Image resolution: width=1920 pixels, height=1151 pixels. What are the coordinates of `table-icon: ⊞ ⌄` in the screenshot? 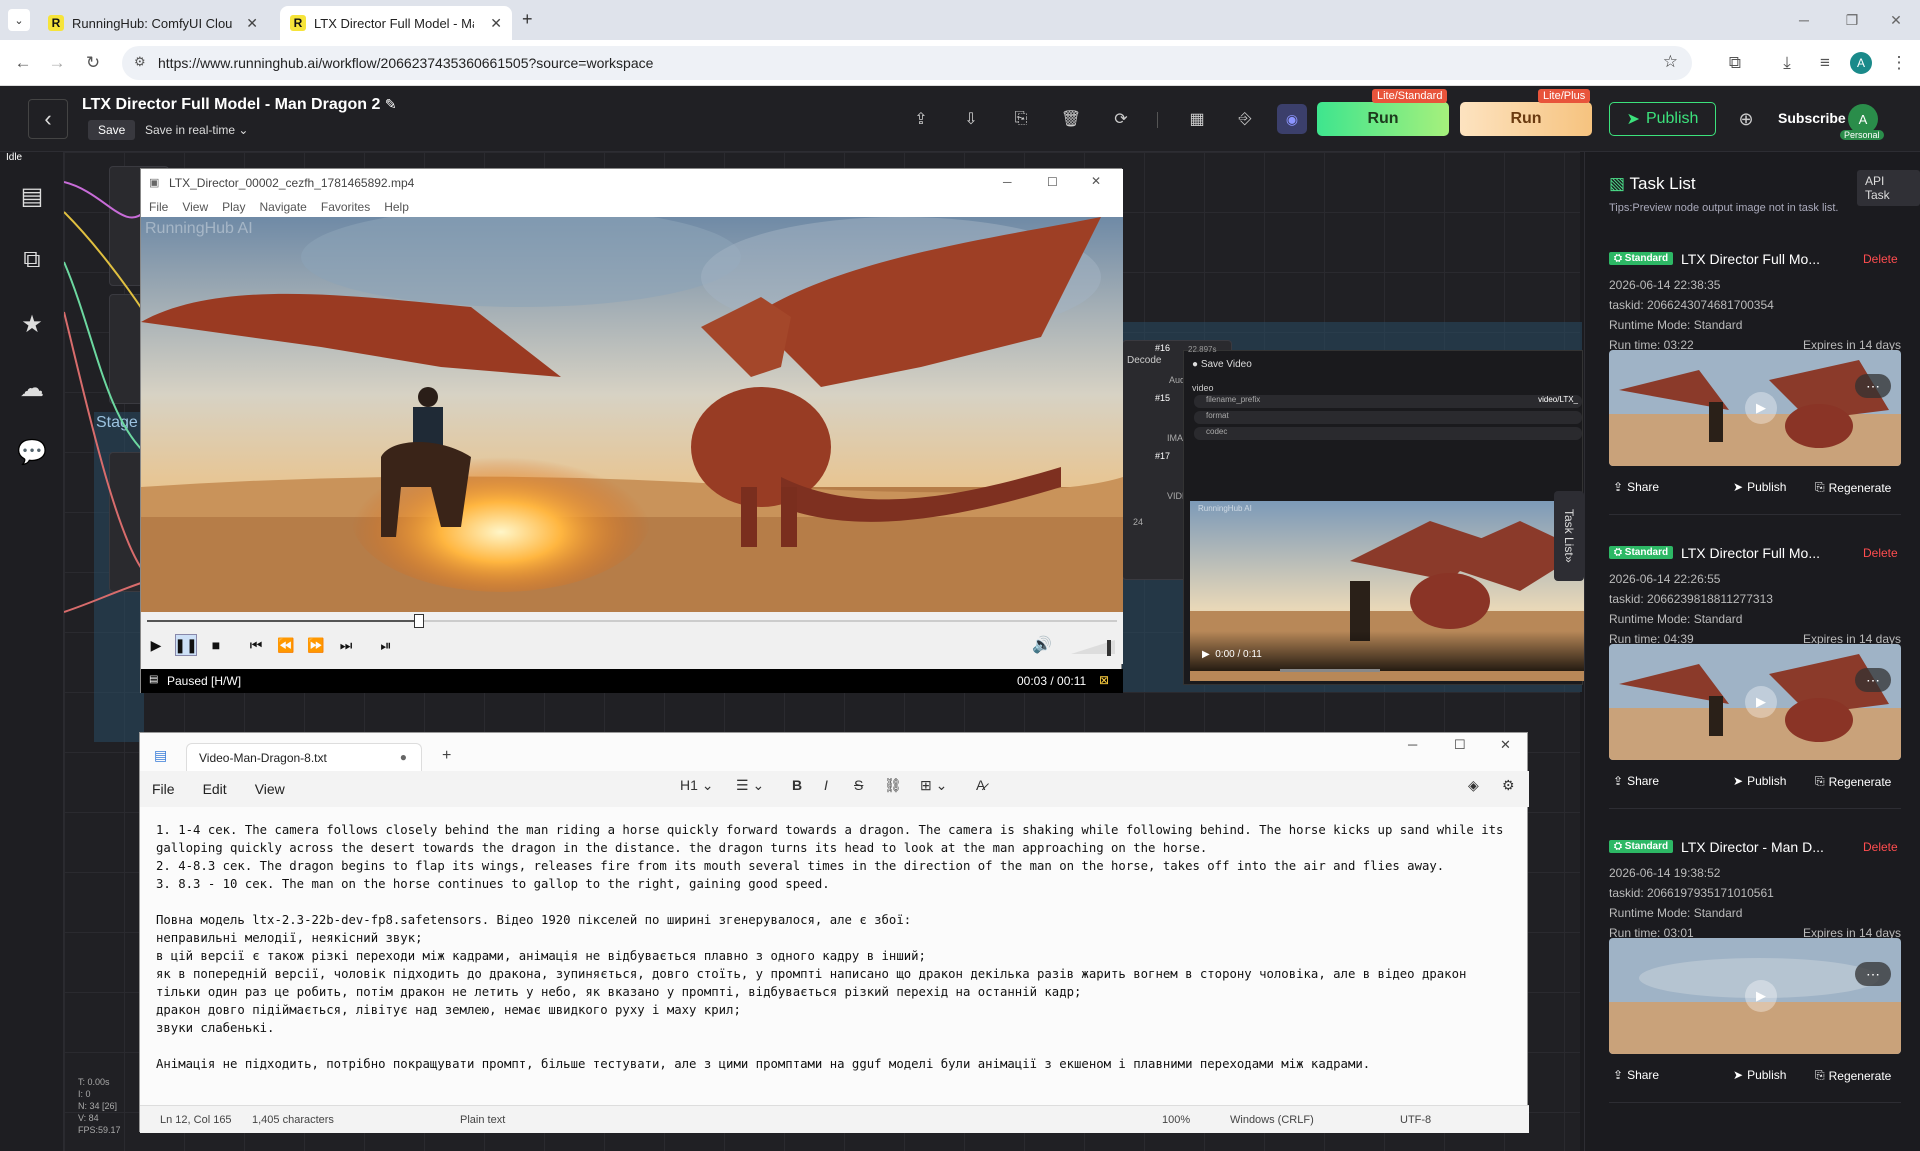 It's located at (933, 785).